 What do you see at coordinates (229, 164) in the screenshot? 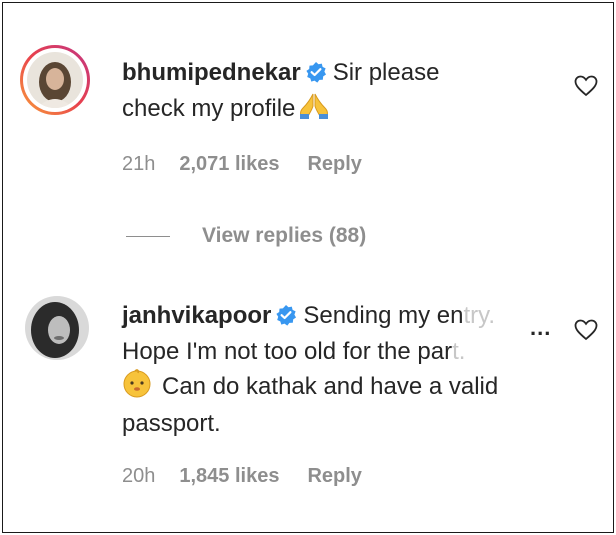
I see `likes-count: 2,071 likes` at bounding box center [229, 164].